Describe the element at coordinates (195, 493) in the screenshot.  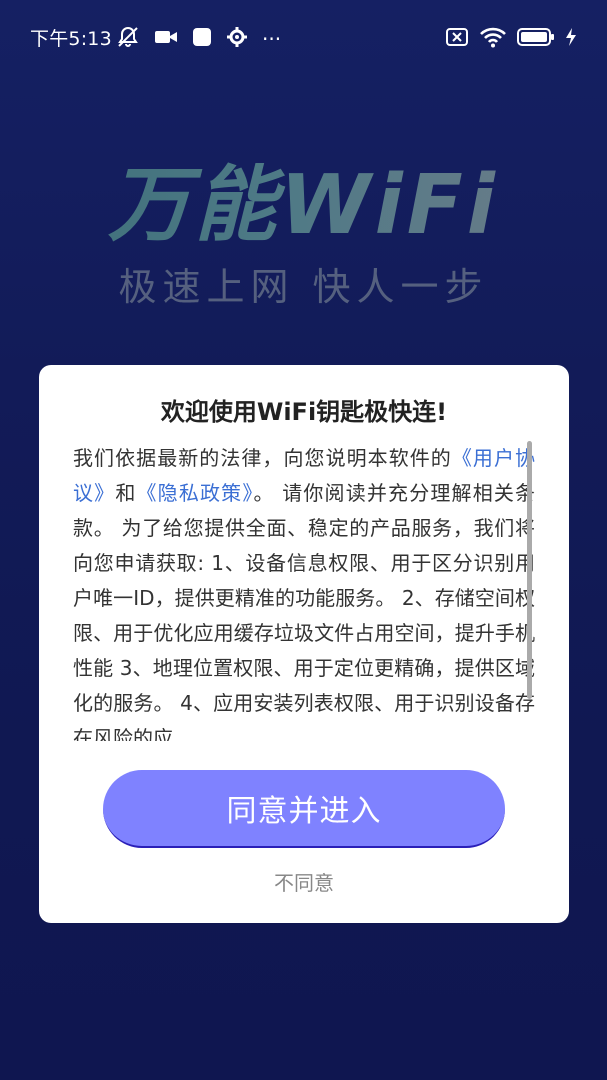
I see `privacy-policy-link: 《隐私政策》` at that location.